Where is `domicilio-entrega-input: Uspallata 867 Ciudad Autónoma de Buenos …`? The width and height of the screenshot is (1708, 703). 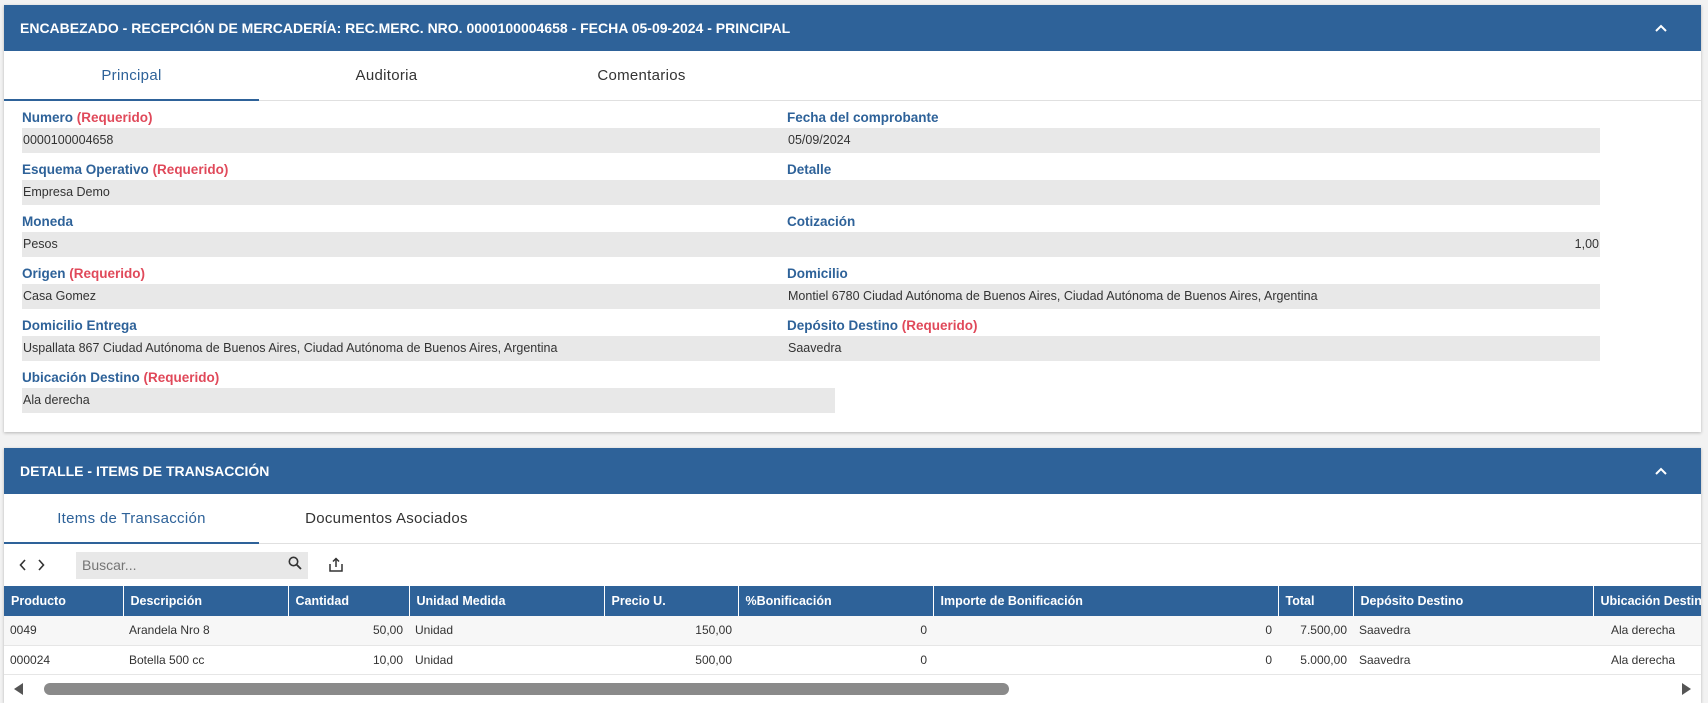
domicilio-entrega-input: Uspallata 867 Ciudad Autónoma de Buenos … is located at coordinates (428, 348).